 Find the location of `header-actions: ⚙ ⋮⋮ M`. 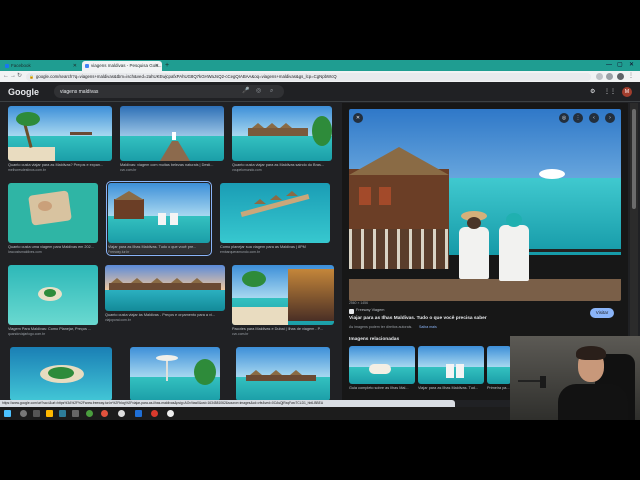

header-actions: ⚙ ⋮⋮ M is located at coordinates (611, 92).